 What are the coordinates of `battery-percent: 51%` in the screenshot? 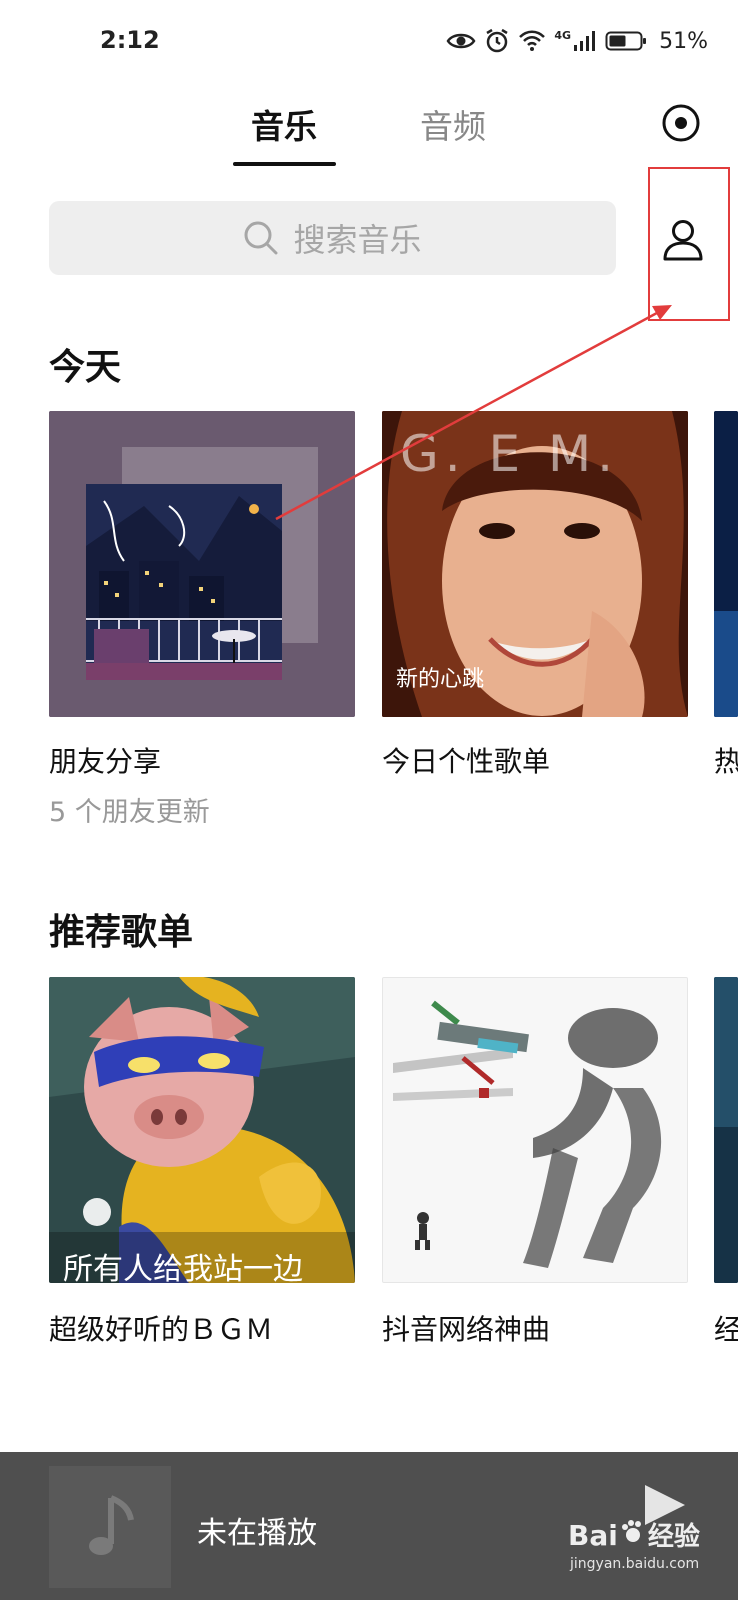 It's located at (683, 41).